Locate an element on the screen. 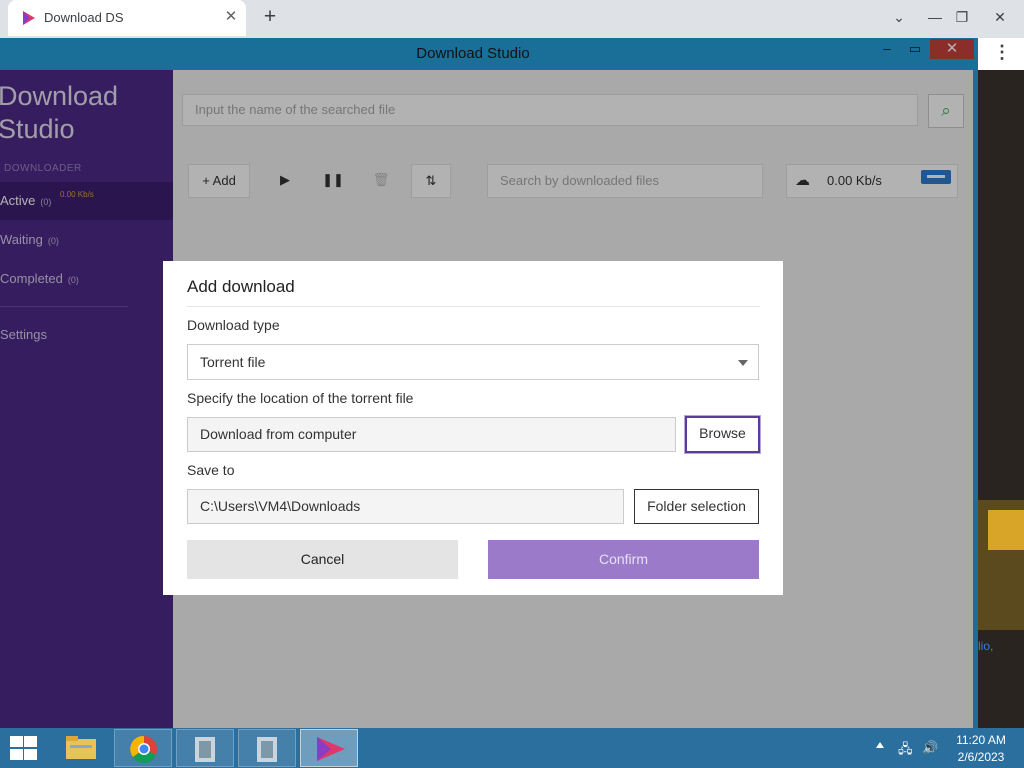 The image size is (1024, 768). volume-icon: 🔊 is located at coordinates (930, 748).